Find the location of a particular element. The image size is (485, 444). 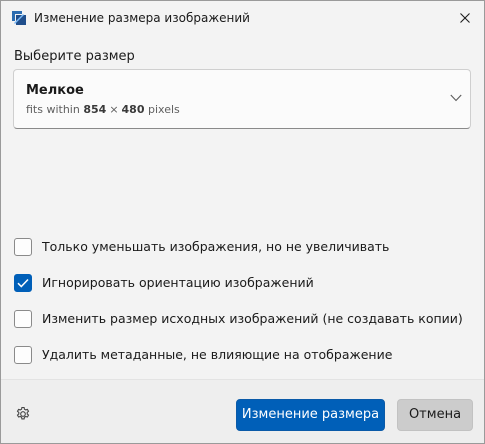

option-ignore-orientation: Игнорировать ориентацию изображений is located at coordinates (164, 283).